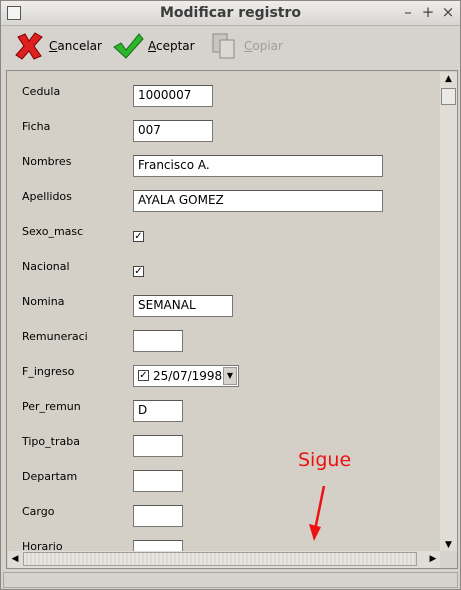 This screenshot has width=461, height=590. I want to click on tipo-traba-input, so click(158, 446).